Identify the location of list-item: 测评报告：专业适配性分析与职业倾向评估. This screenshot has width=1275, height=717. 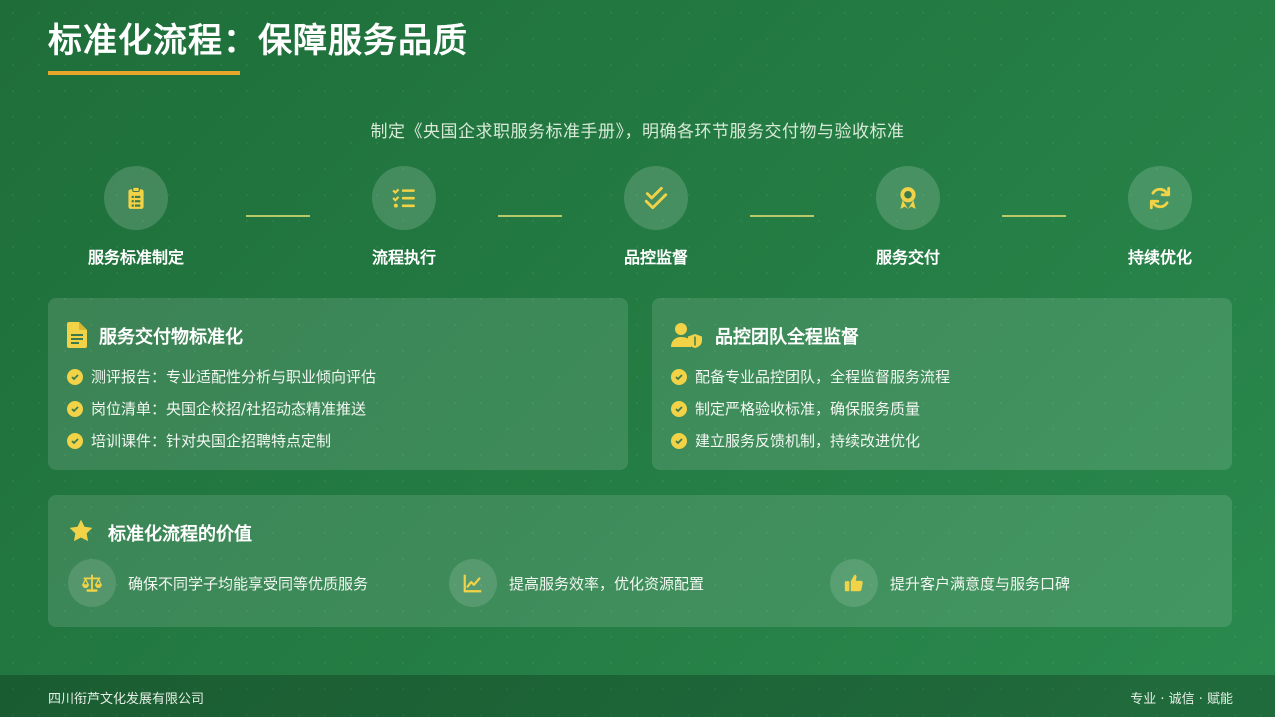
(221, 376).